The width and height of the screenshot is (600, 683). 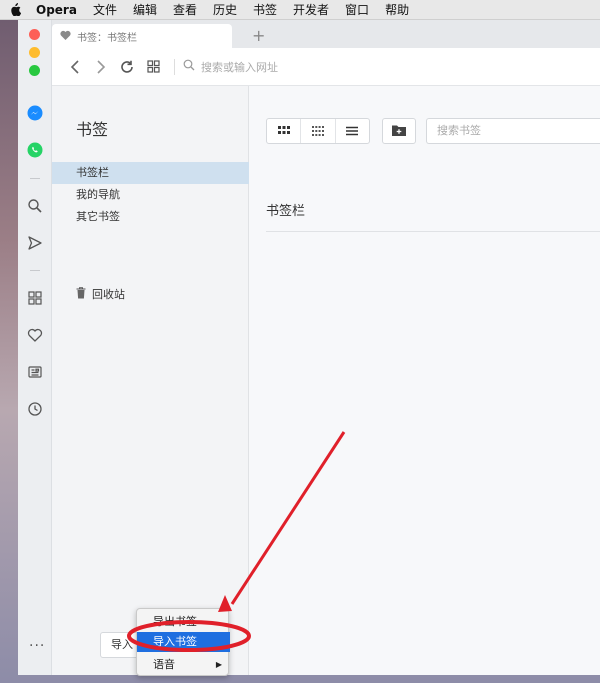 I want to click on annotation-overlay, so click(x=236, y=541).